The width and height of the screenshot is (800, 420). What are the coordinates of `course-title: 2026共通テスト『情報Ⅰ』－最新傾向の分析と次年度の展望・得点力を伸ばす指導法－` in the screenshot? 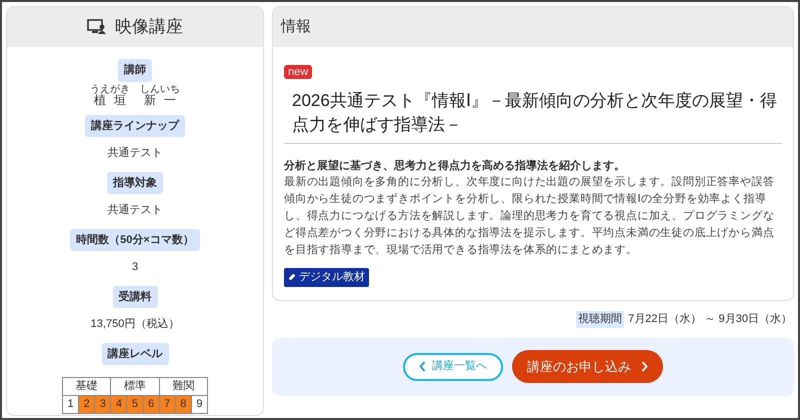 It's located at (535, 113).